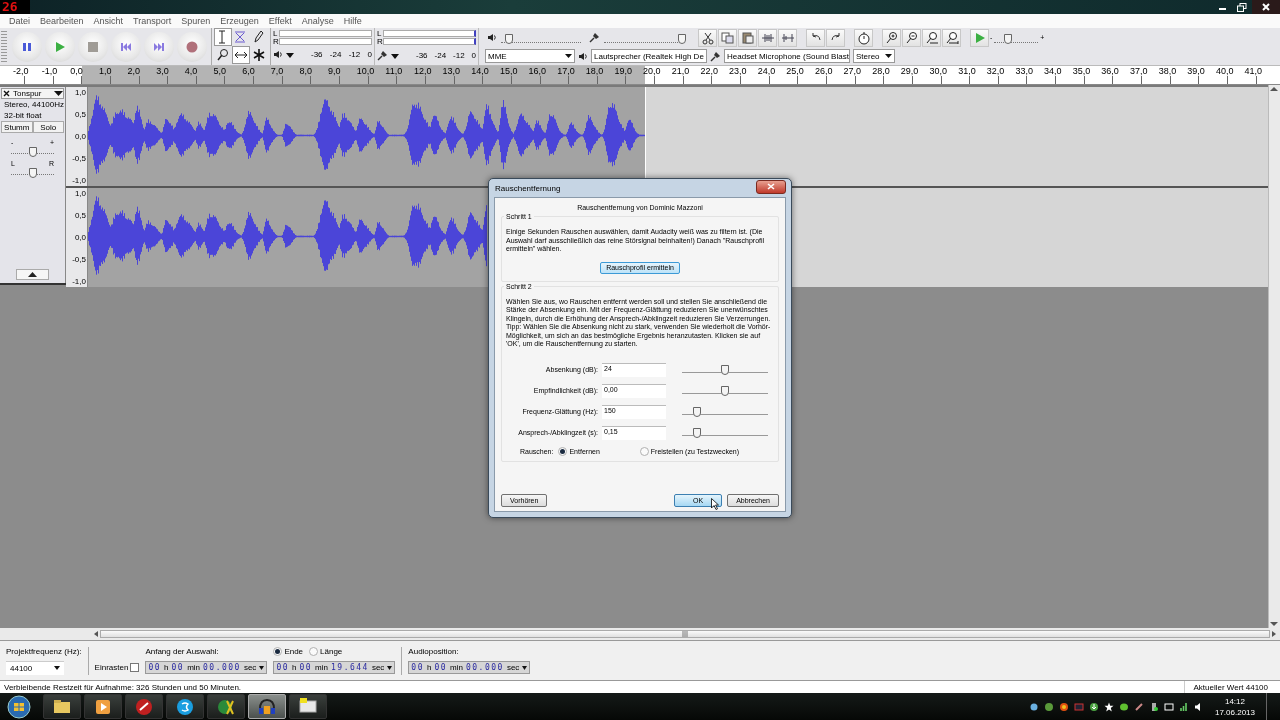  What do you see at coordinates (317, 21) in the screenshot?
I see `menu-item: Analyse` at bounding box center [317, 21].